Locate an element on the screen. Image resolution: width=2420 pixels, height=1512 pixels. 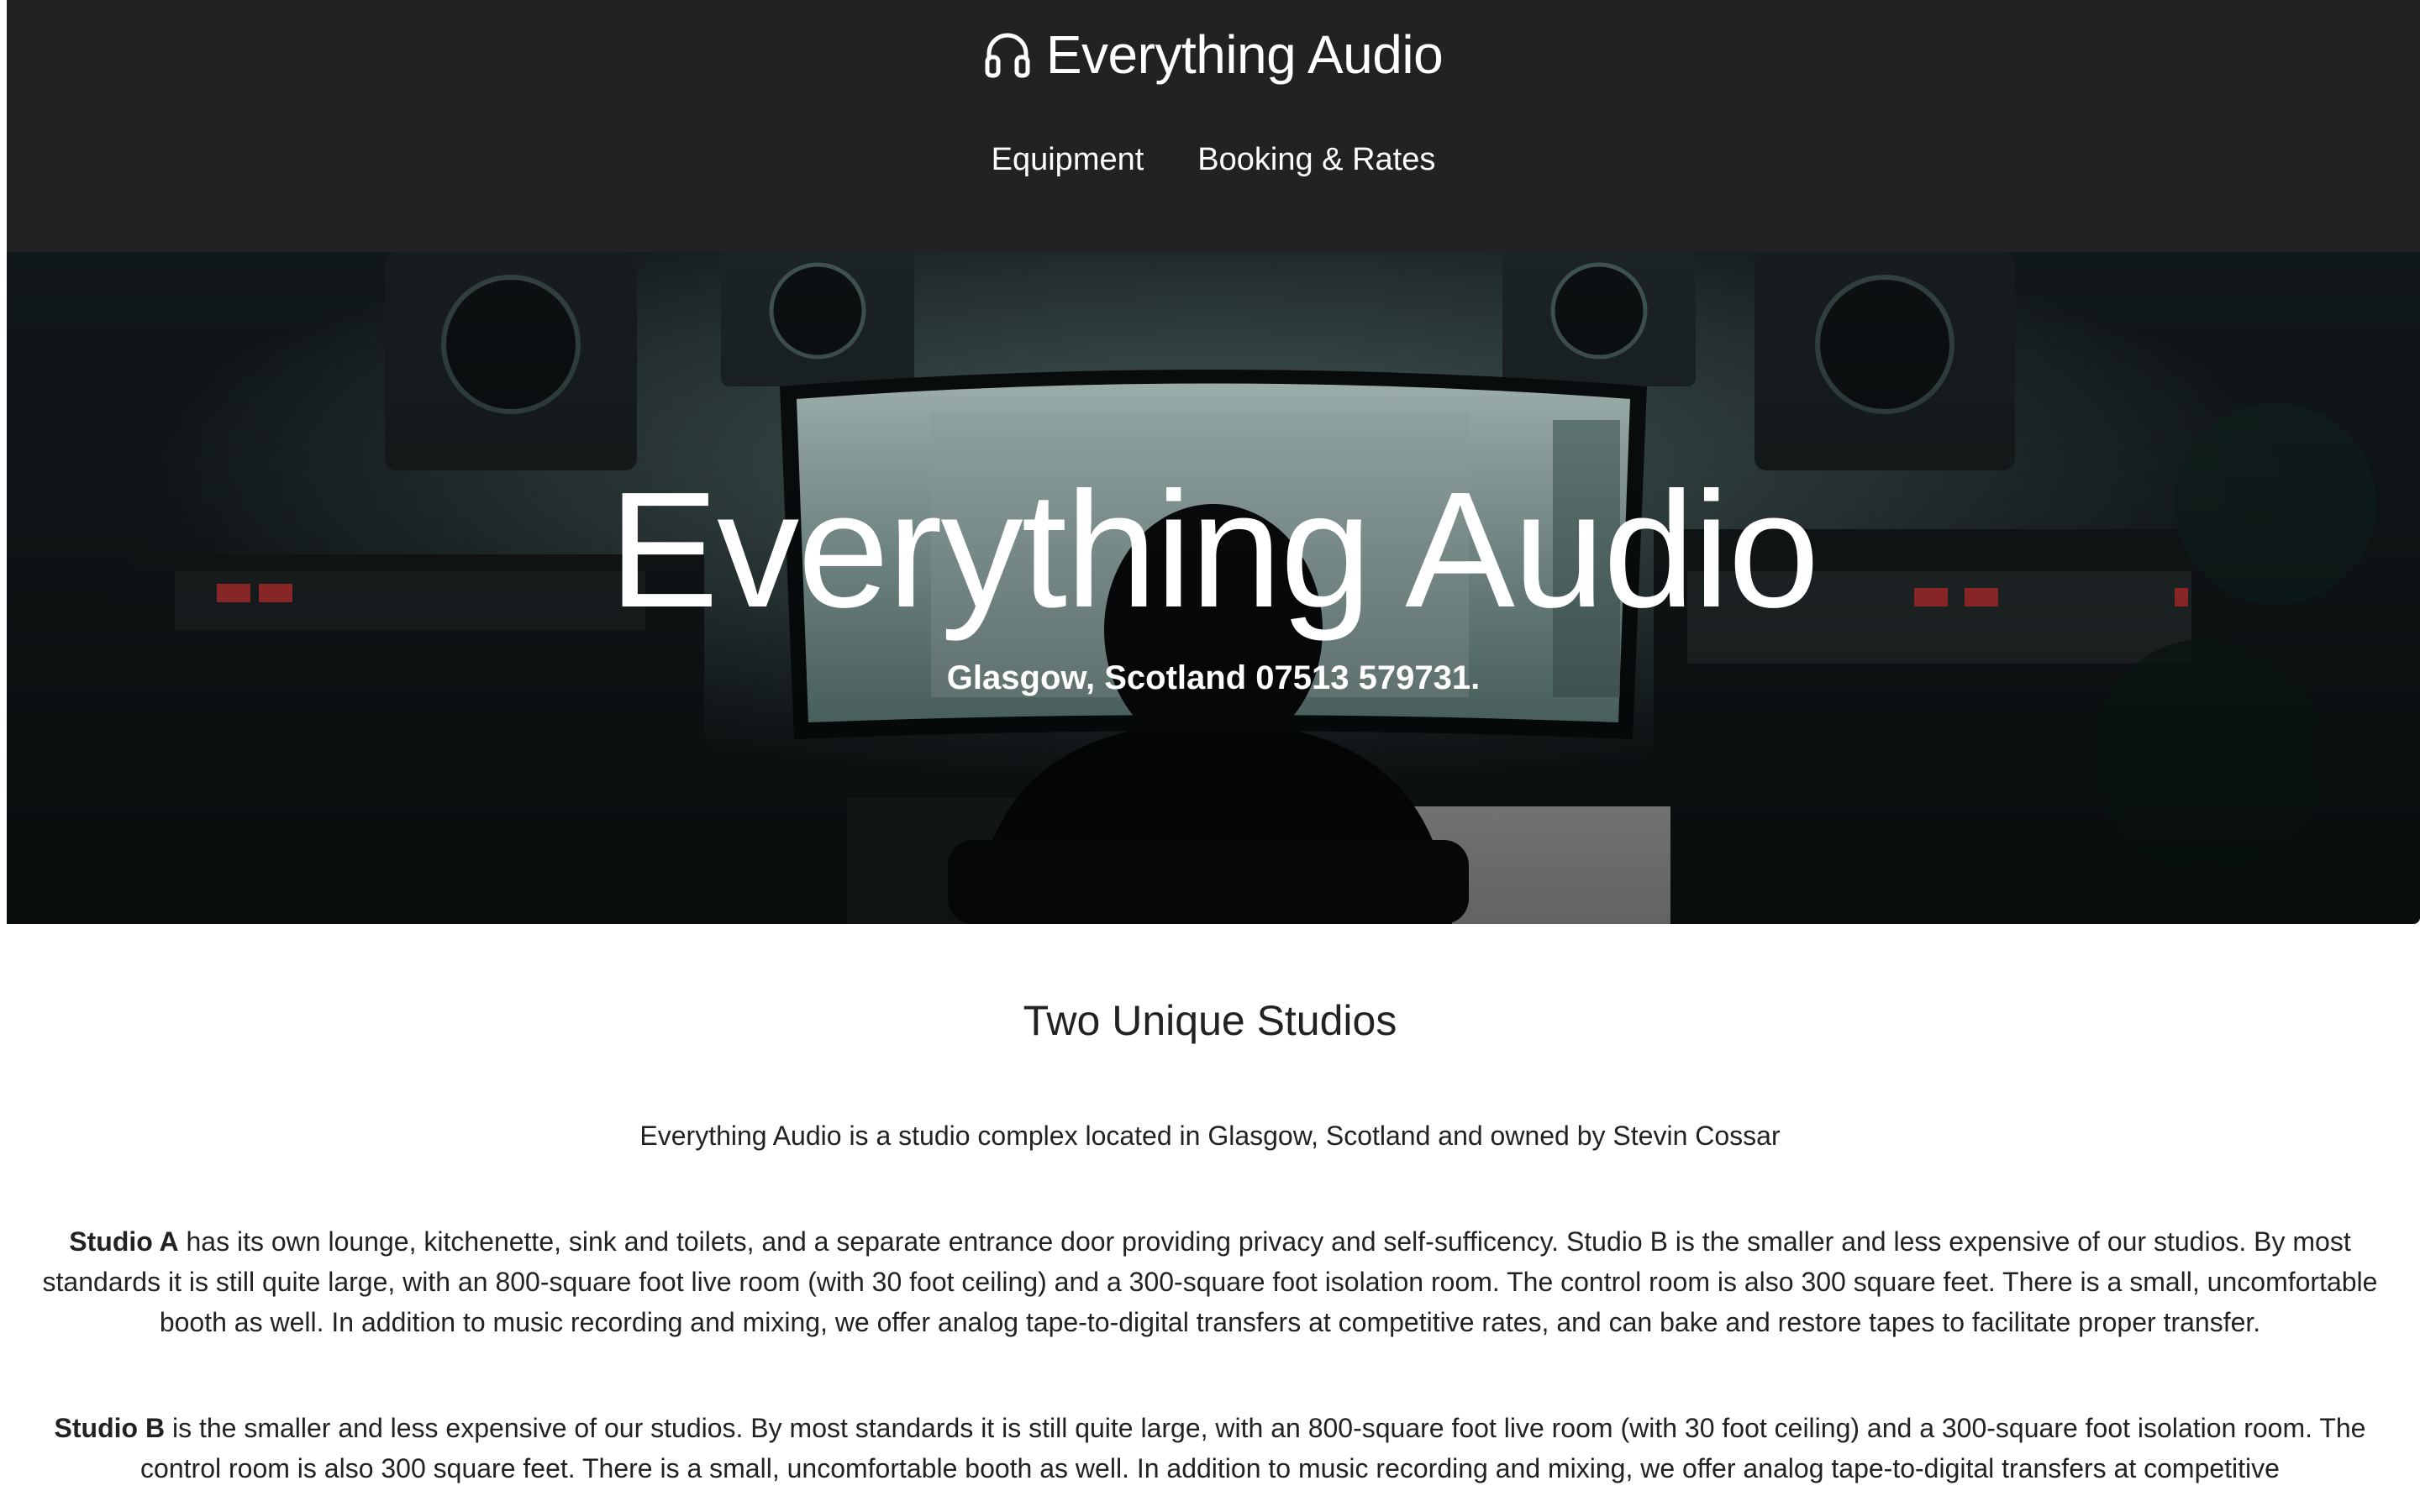
section-title: Two Unique Studios is located at coordinates (1210, 1020).